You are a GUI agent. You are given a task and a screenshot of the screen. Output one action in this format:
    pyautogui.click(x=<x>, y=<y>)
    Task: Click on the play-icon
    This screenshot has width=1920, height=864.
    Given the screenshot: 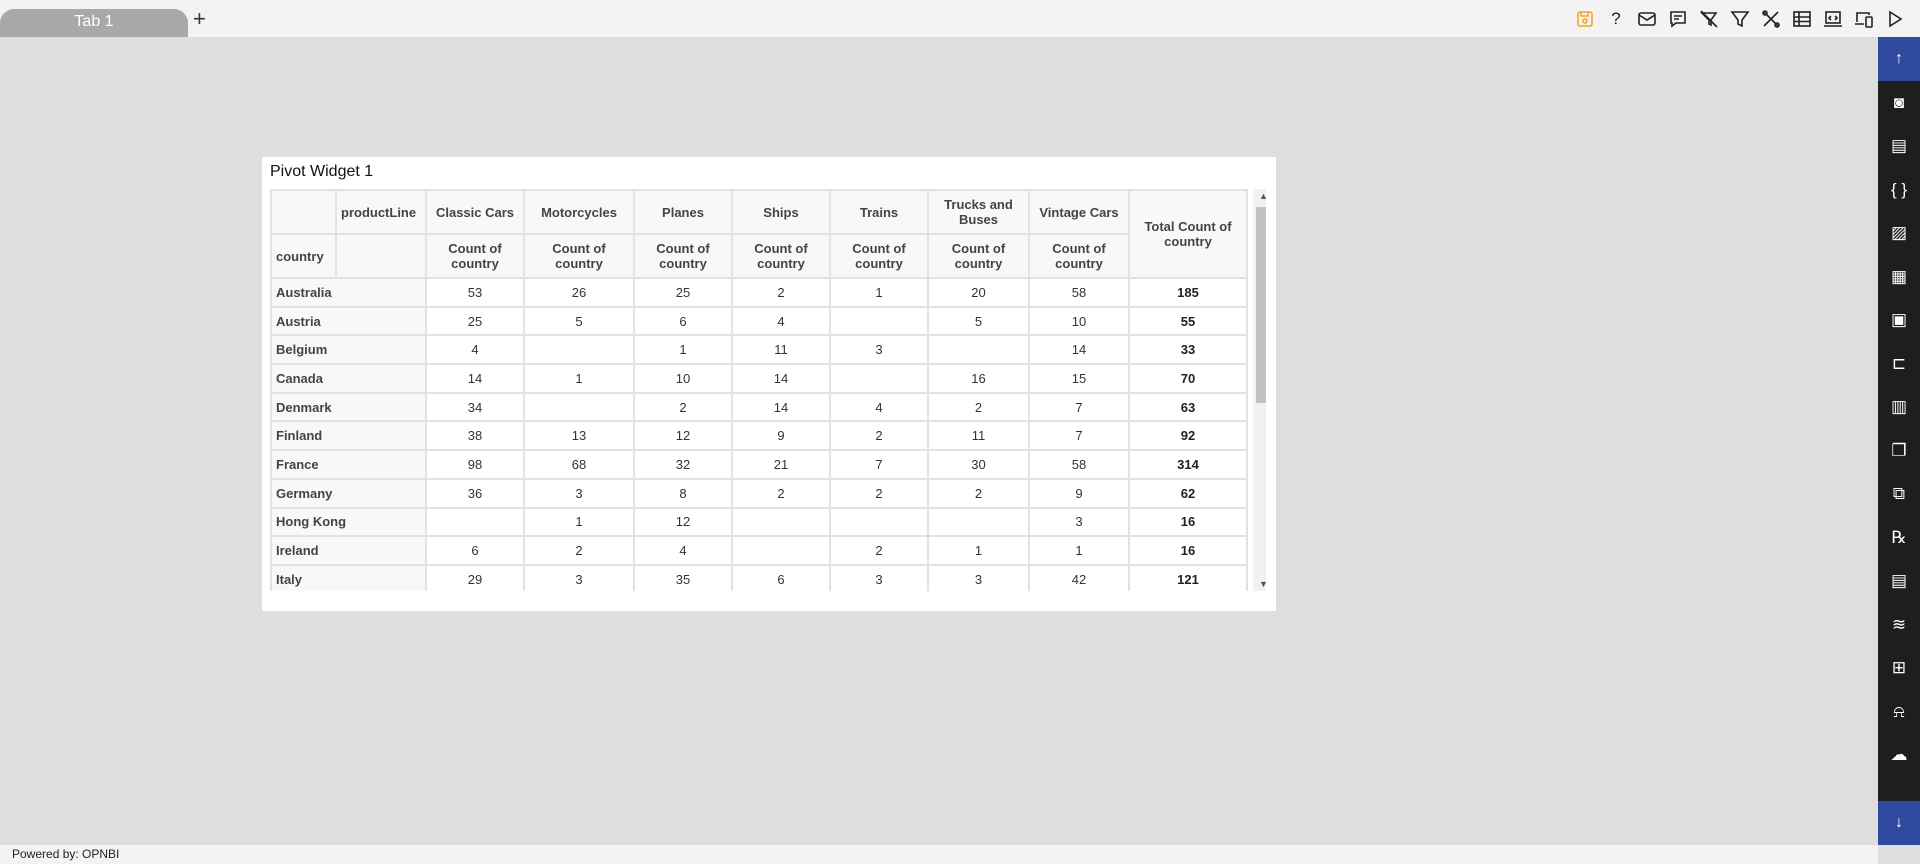 What is the action you would take?
    pyautogui.click(x=1895, y=19)
    